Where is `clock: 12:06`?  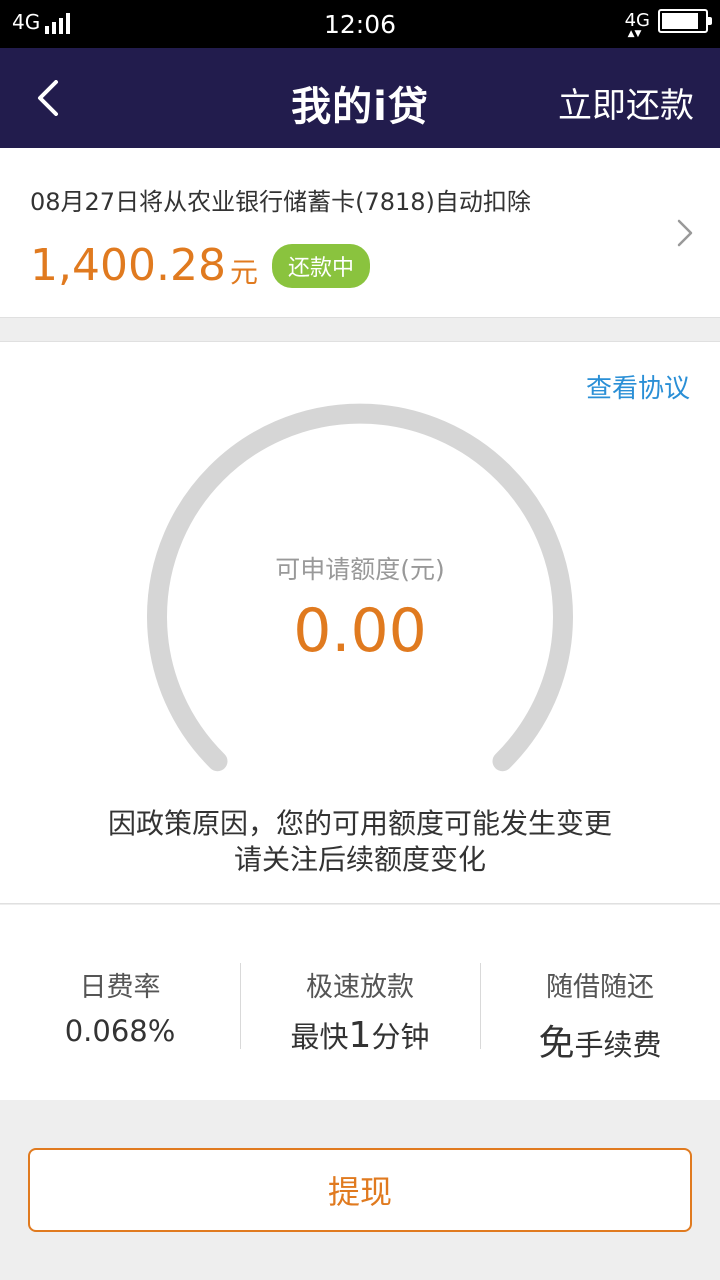
clock: 12:06 is located at coordinates (360, 24).